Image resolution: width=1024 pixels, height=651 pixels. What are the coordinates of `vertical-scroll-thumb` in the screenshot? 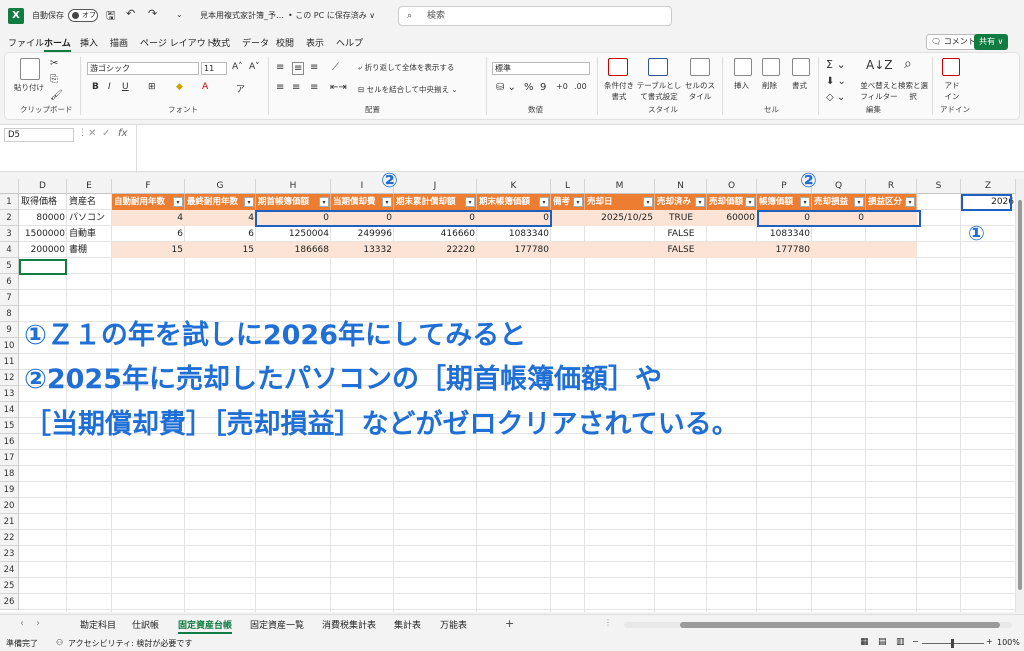 It's located at (1020, 395).